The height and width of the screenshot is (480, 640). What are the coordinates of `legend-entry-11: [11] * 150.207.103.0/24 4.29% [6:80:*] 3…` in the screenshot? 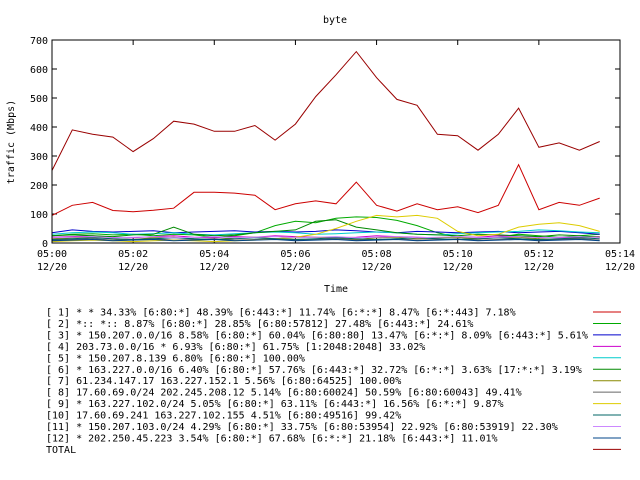 It's located at (302, 427).